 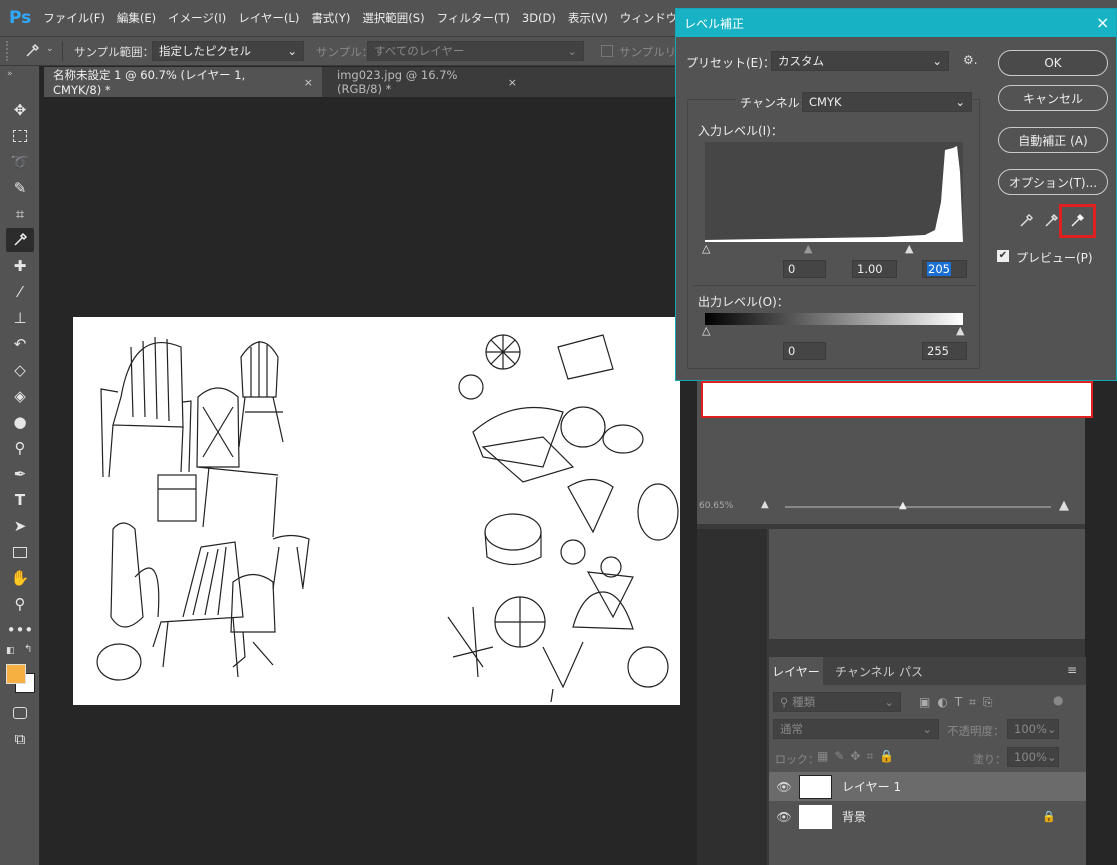 I want to click on menu-type: 書式(Y), so click(x=330, y=18).